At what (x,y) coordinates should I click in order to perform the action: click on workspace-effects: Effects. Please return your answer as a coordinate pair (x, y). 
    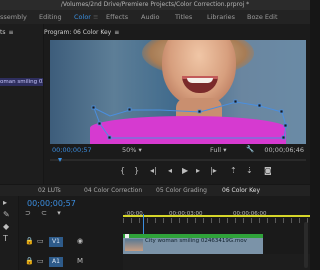
    Looking at the image, I should click on (117, 17).